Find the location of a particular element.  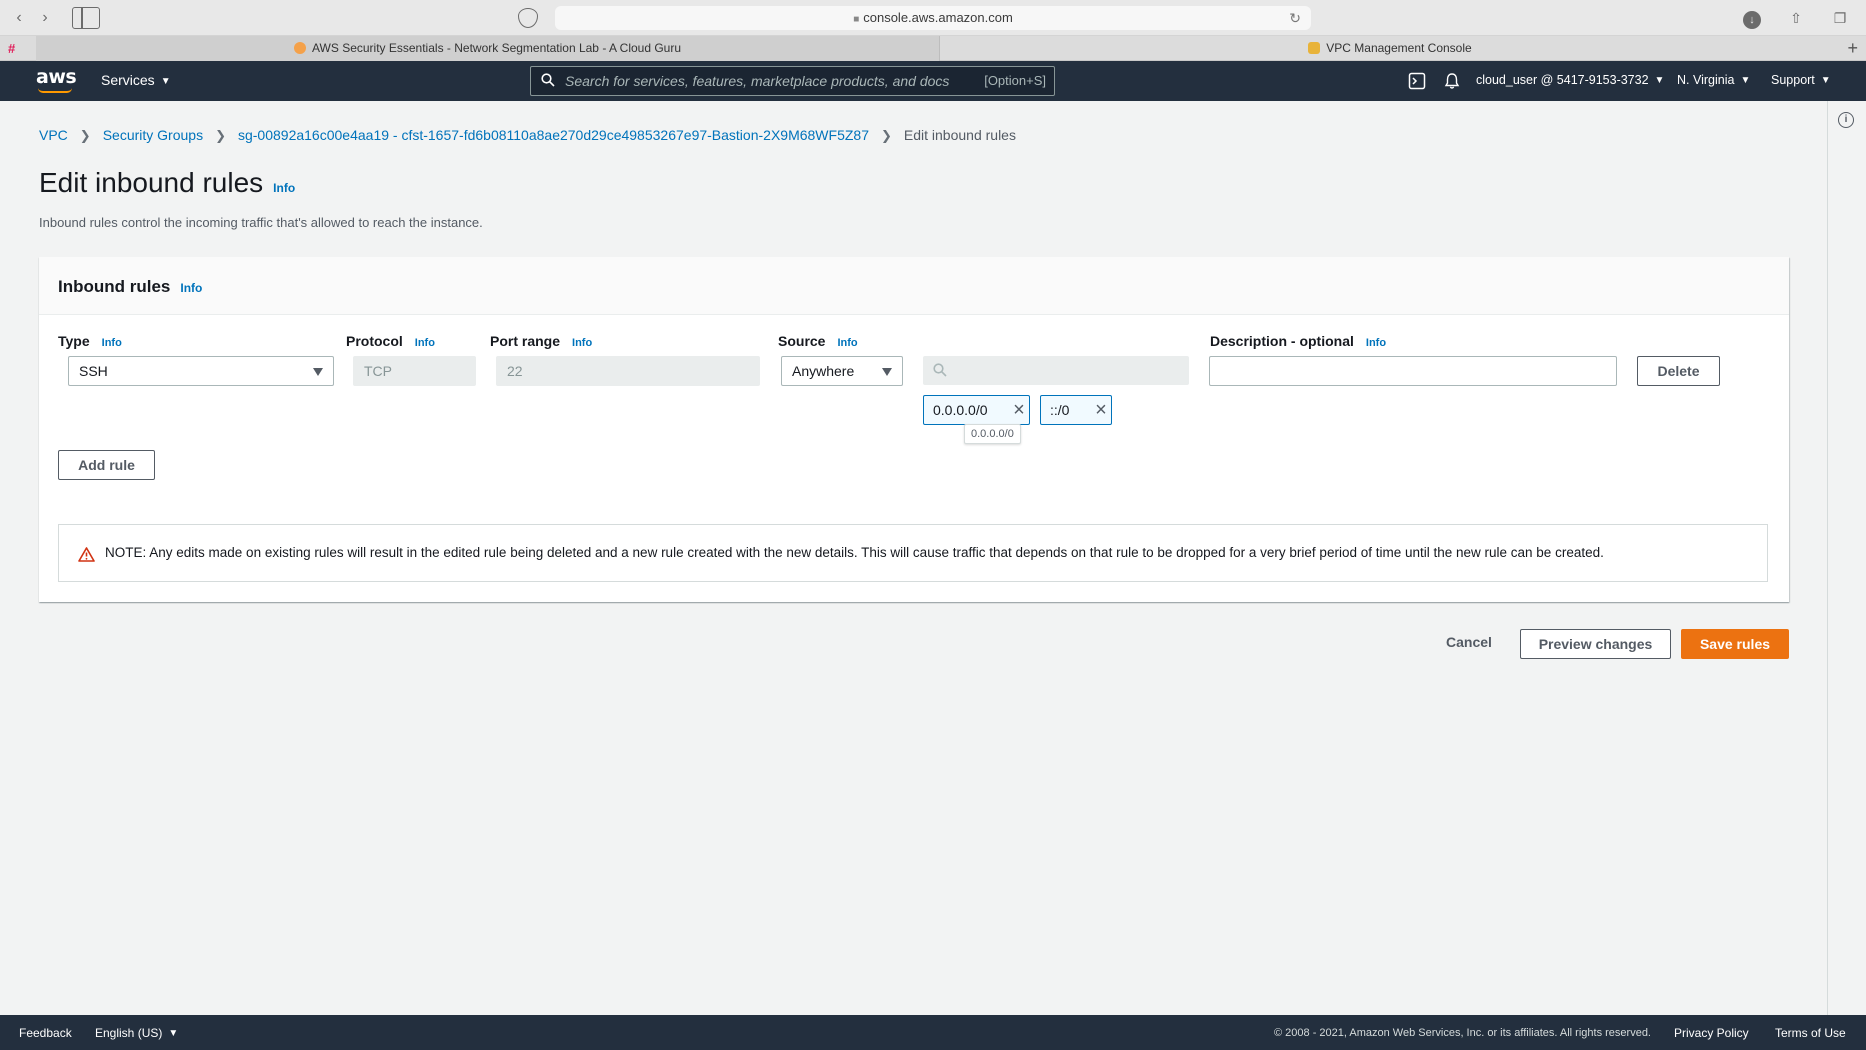

tab-vpc-console: VPC Management Console is located at coordinates (1390, 48).